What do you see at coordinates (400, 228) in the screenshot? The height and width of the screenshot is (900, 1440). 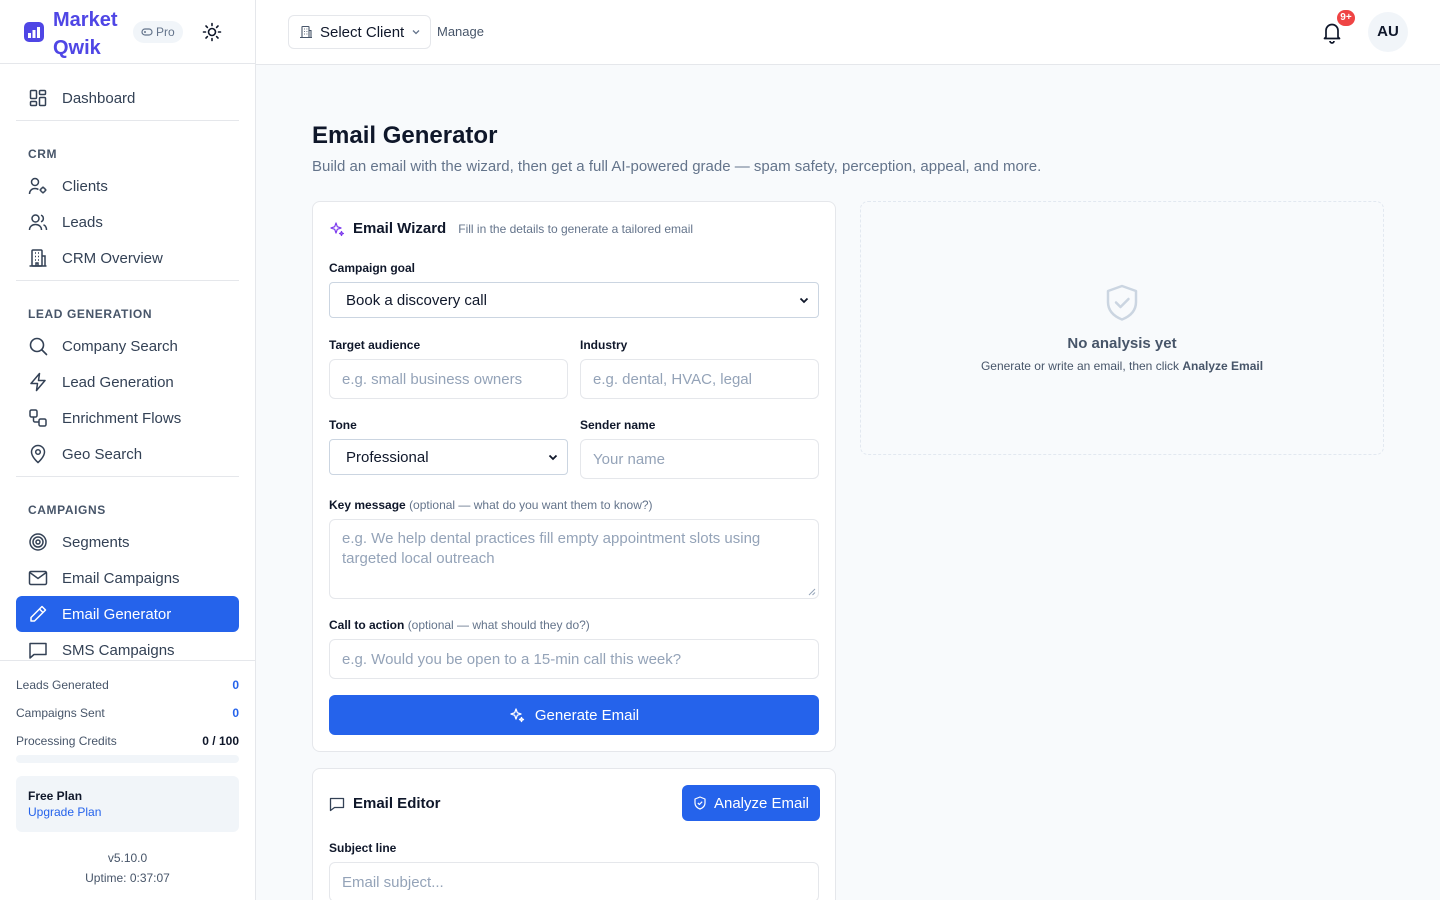 I see `wizard-title: Email Wizard` at bounding box center [400, 228].